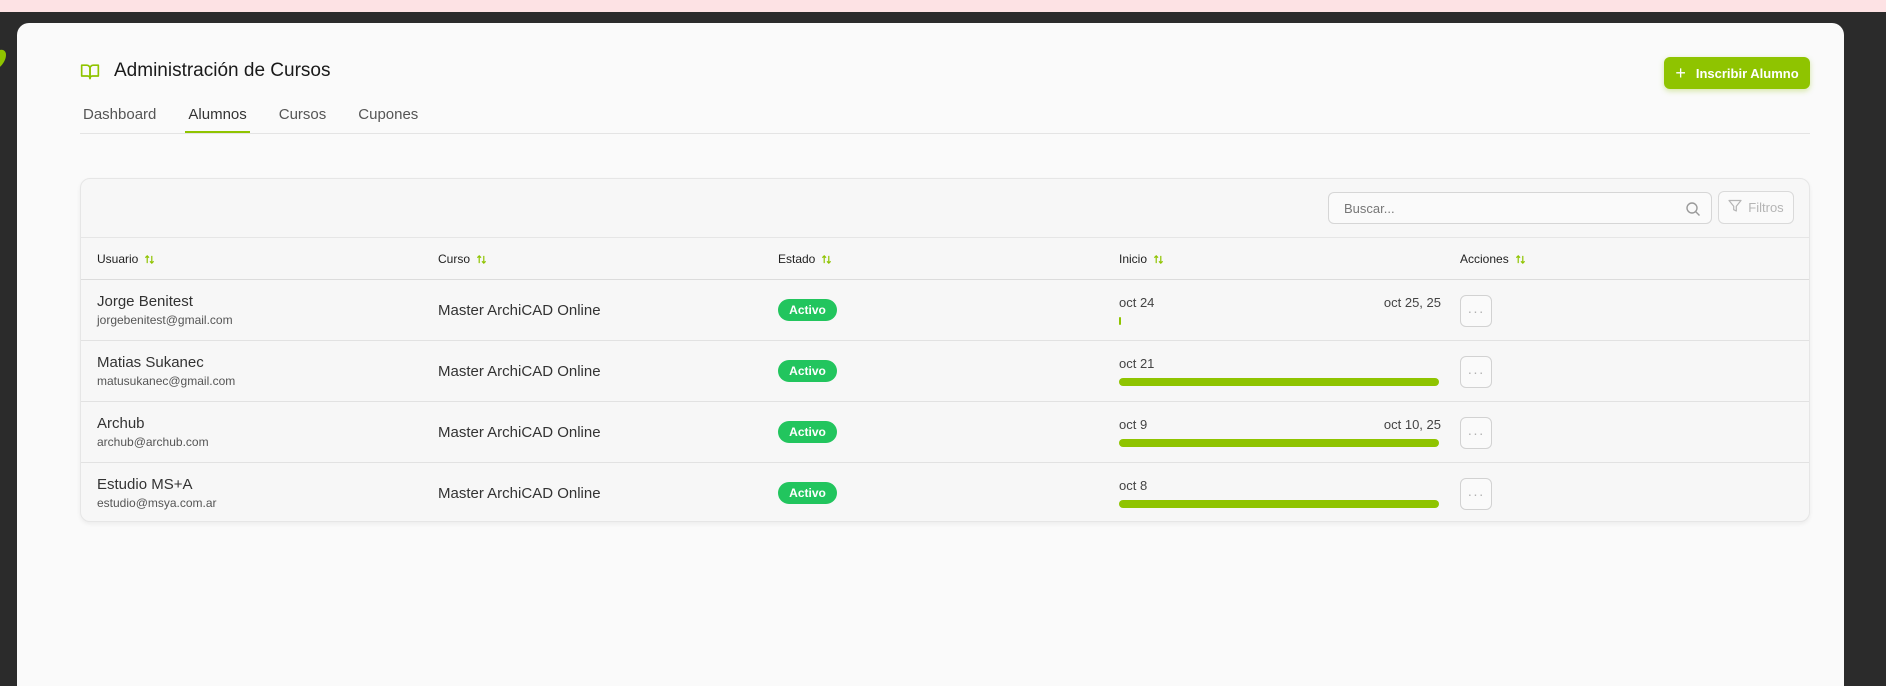  I want to click on column-header-estado: Estado, so click(805, 259).